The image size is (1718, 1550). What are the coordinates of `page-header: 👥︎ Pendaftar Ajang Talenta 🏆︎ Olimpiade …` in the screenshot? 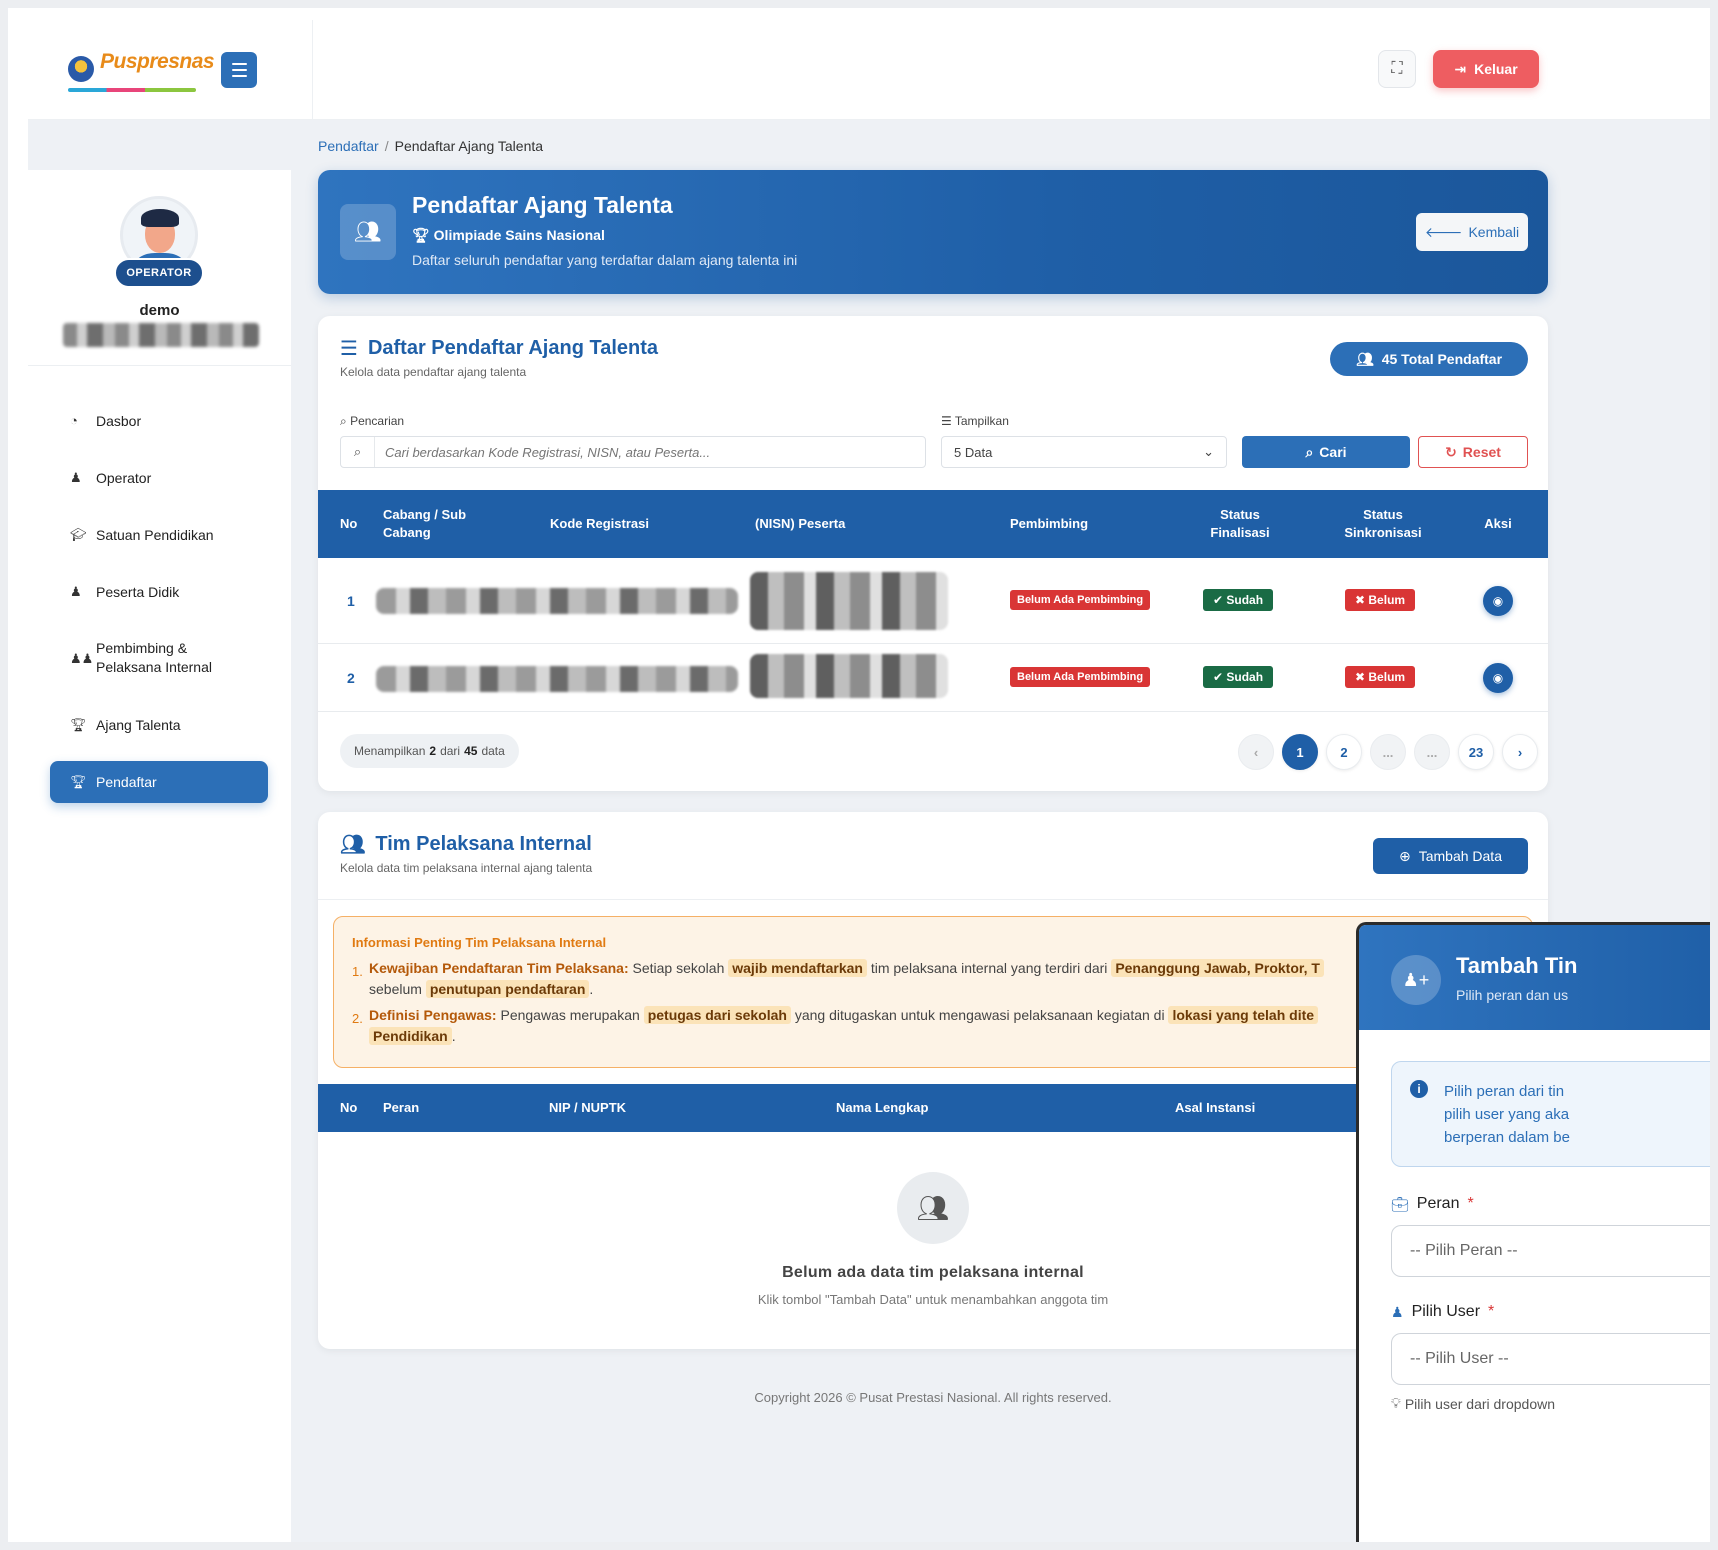 It's located at (933, 232).